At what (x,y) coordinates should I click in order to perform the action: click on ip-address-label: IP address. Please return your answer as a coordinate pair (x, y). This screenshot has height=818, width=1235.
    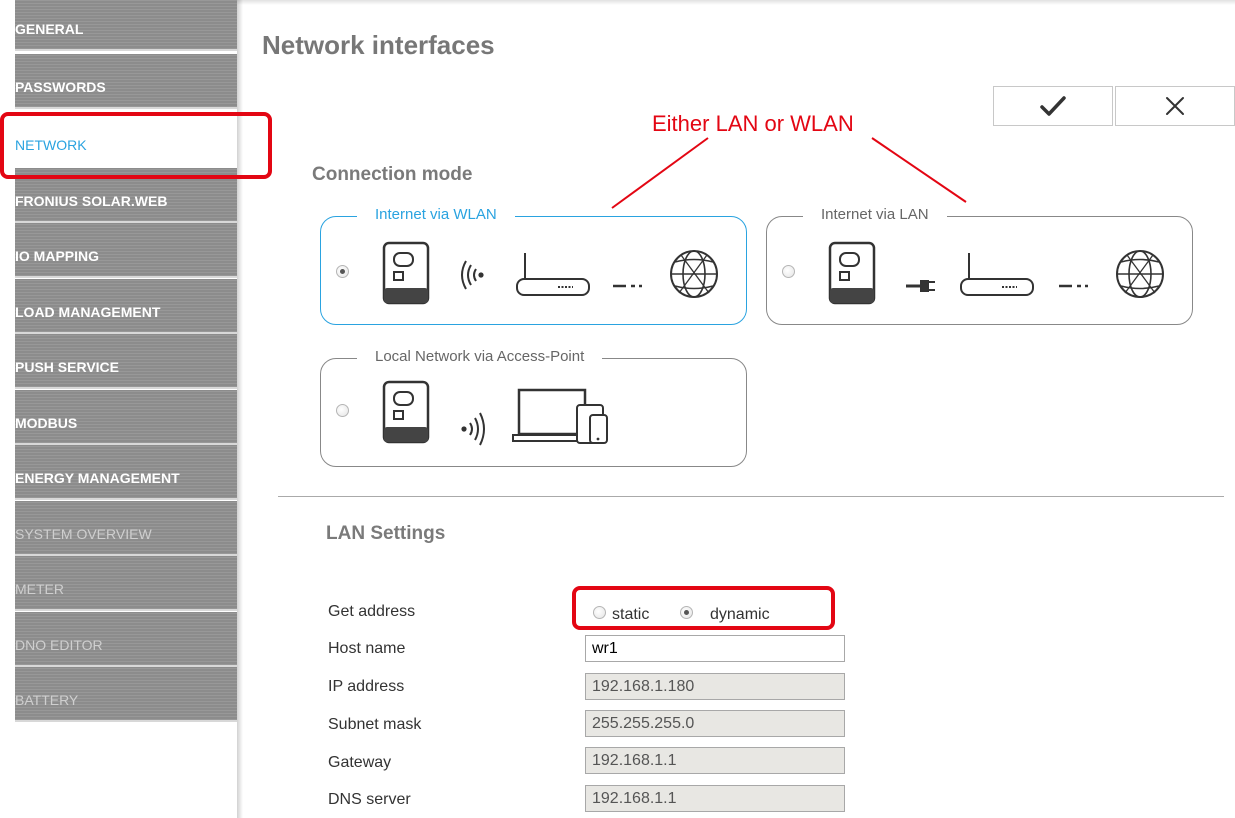
    Looking at the image, I should click on (366, 686).